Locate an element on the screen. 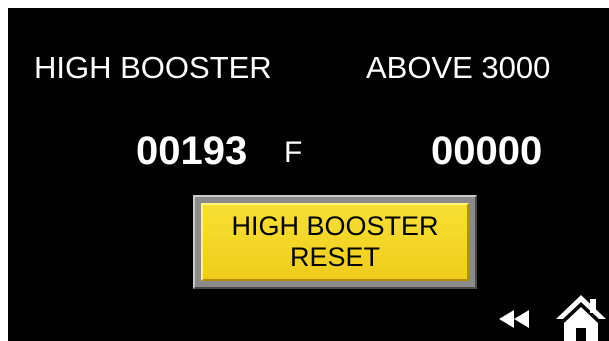 The width and height of the screenshot is (609, 341). above-3000-value: 00000 is located at coordinates (487, 151).